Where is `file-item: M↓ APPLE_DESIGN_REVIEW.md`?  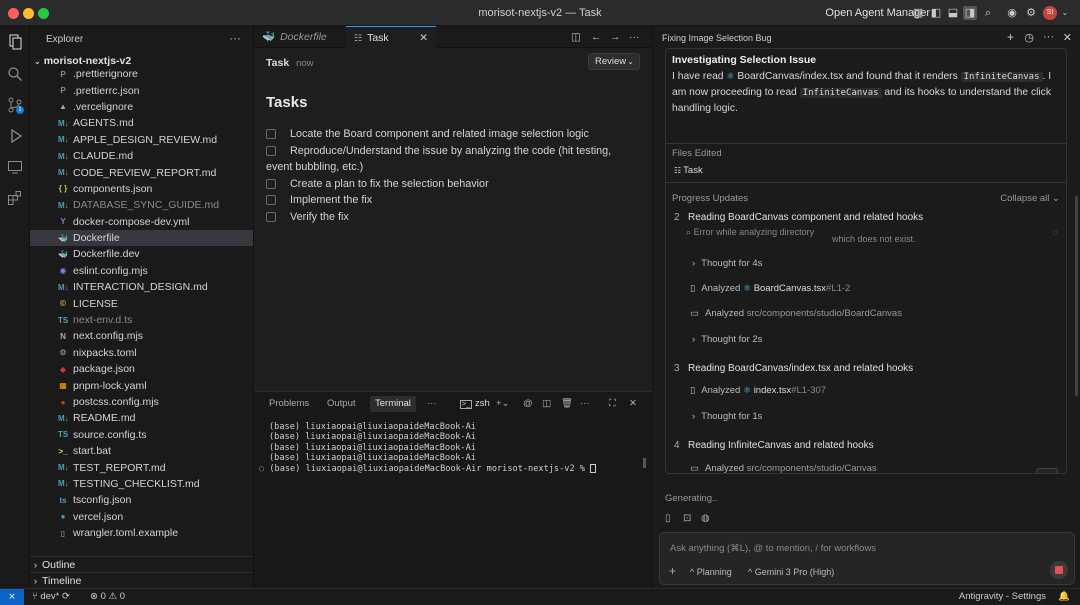
file-item: M↓ APPLE_DESIGN_REVIEW.md is located at coordinates (141, 140).